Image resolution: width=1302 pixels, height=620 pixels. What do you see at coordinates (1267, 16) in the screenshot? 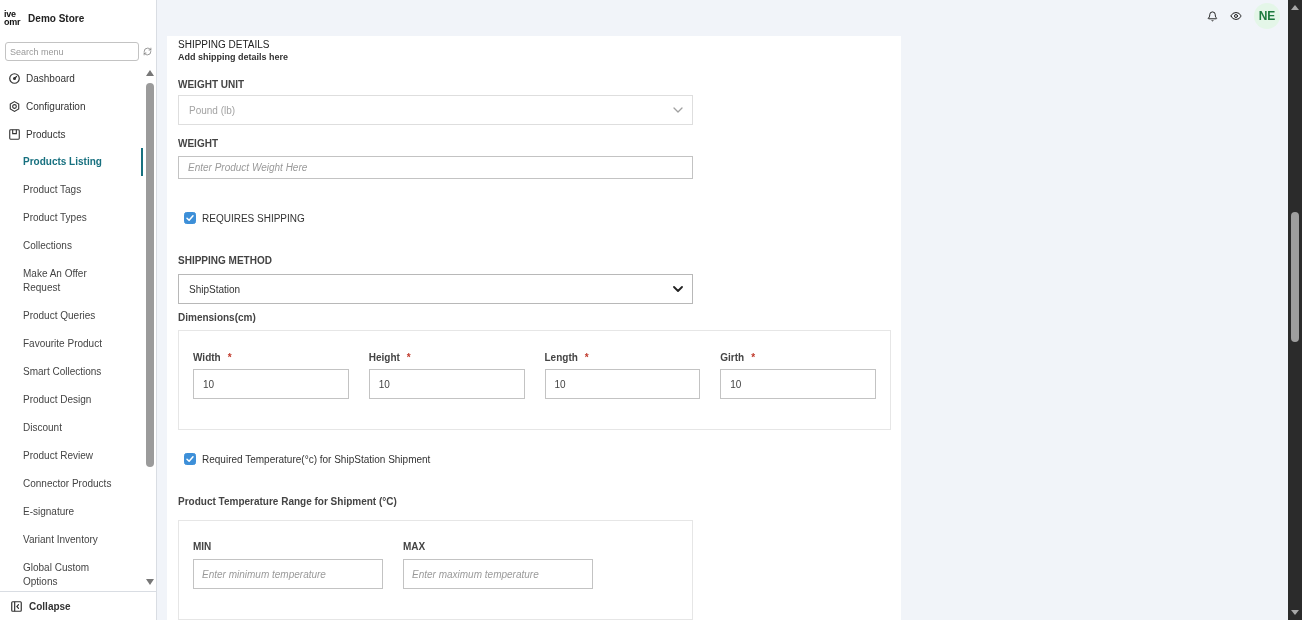
I see `user-avatar: NE` at bounding box center [1267, 16].